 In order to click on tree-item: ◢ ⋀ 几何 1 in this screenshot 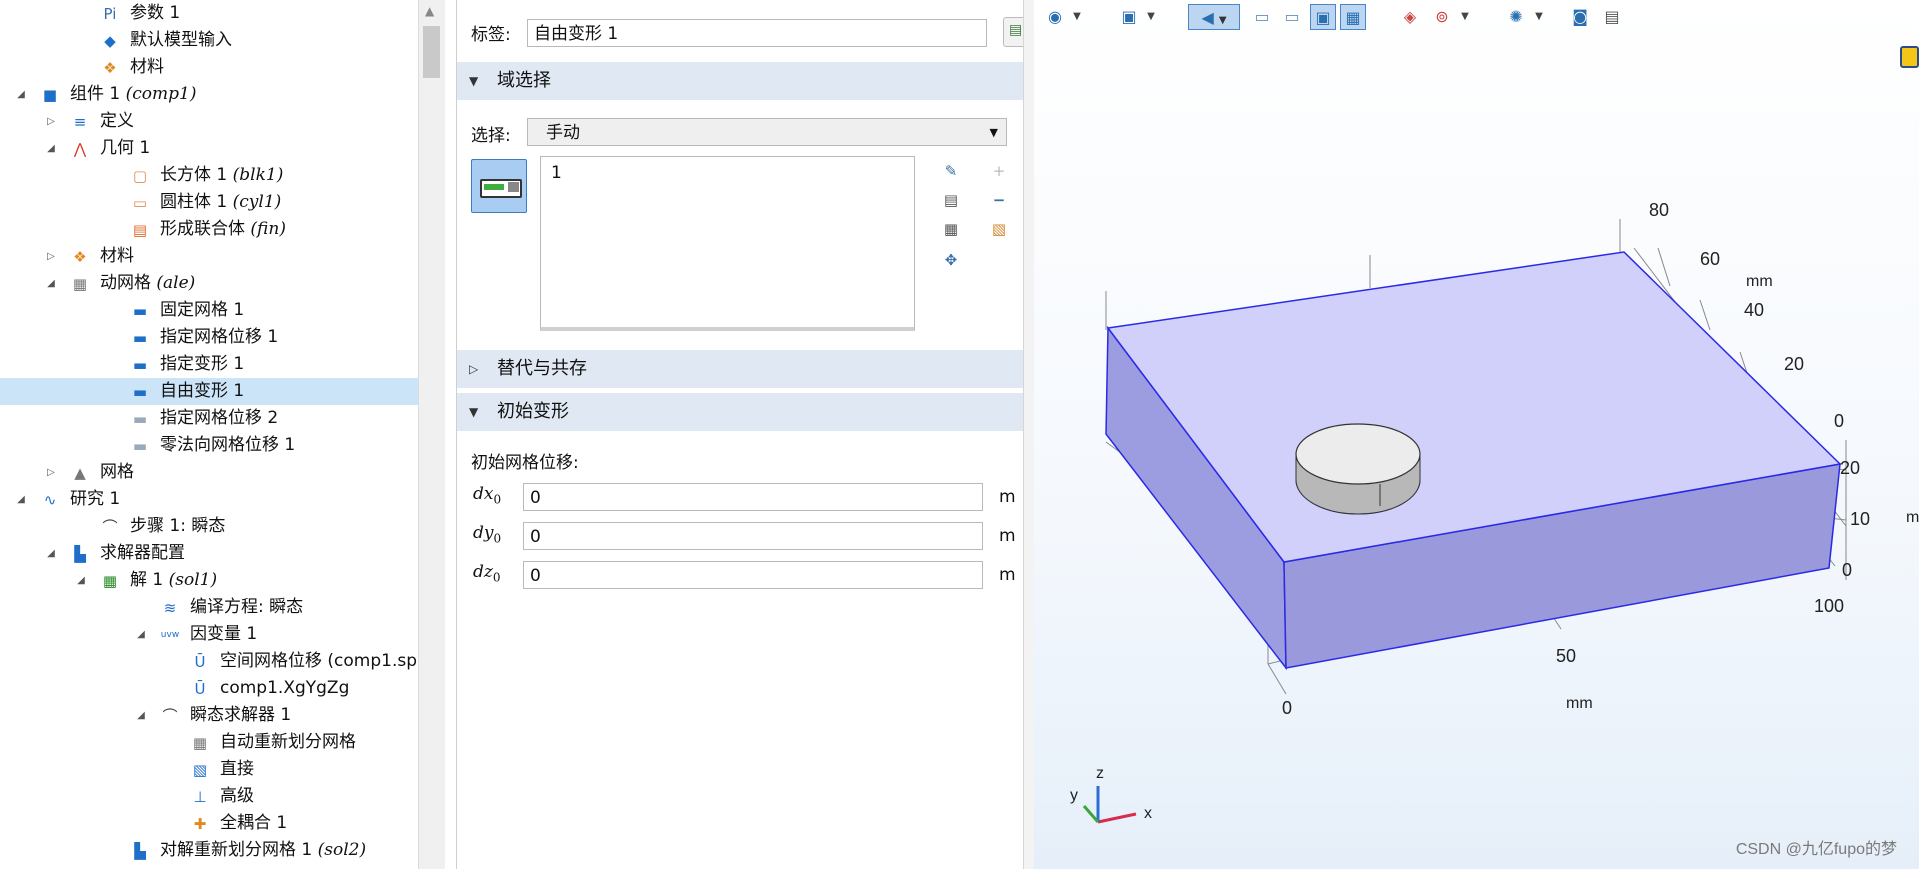, I will do `click(209, 148)`.